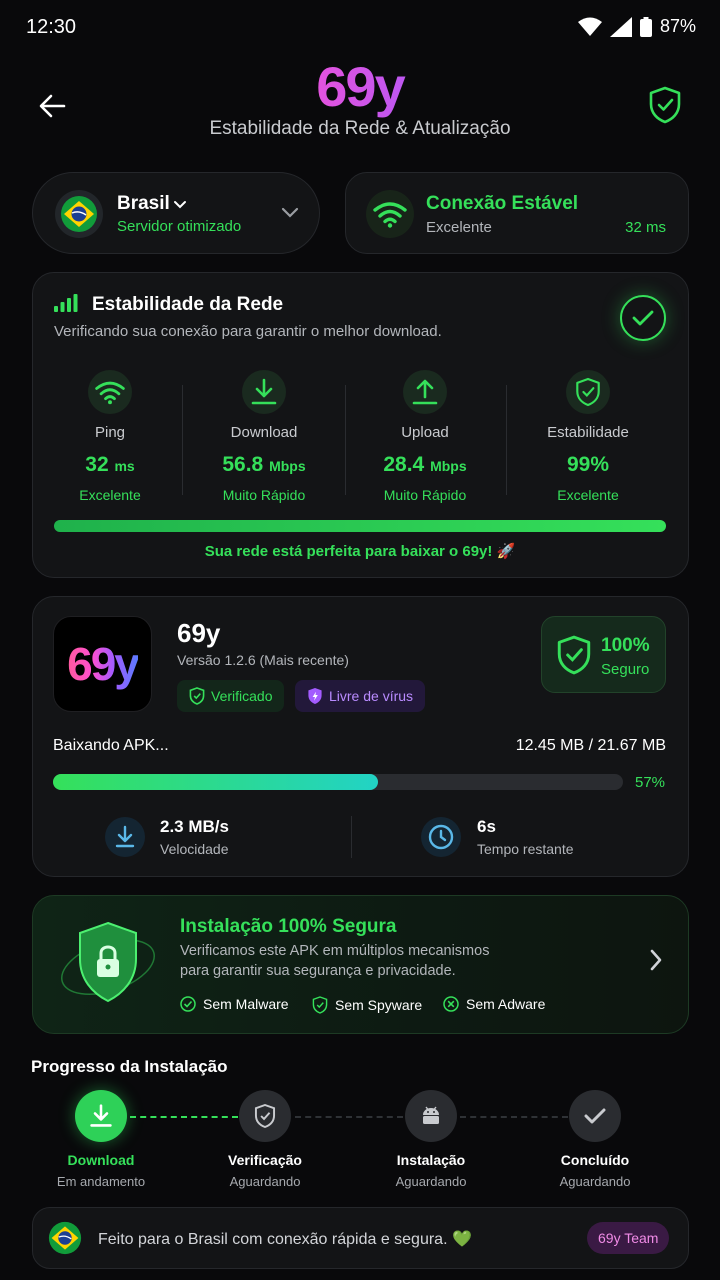 The height and width of the screenshot is (1280, 720). I want to click on stat-ping: Ping 32 ms Excelente, so click(110, 436).